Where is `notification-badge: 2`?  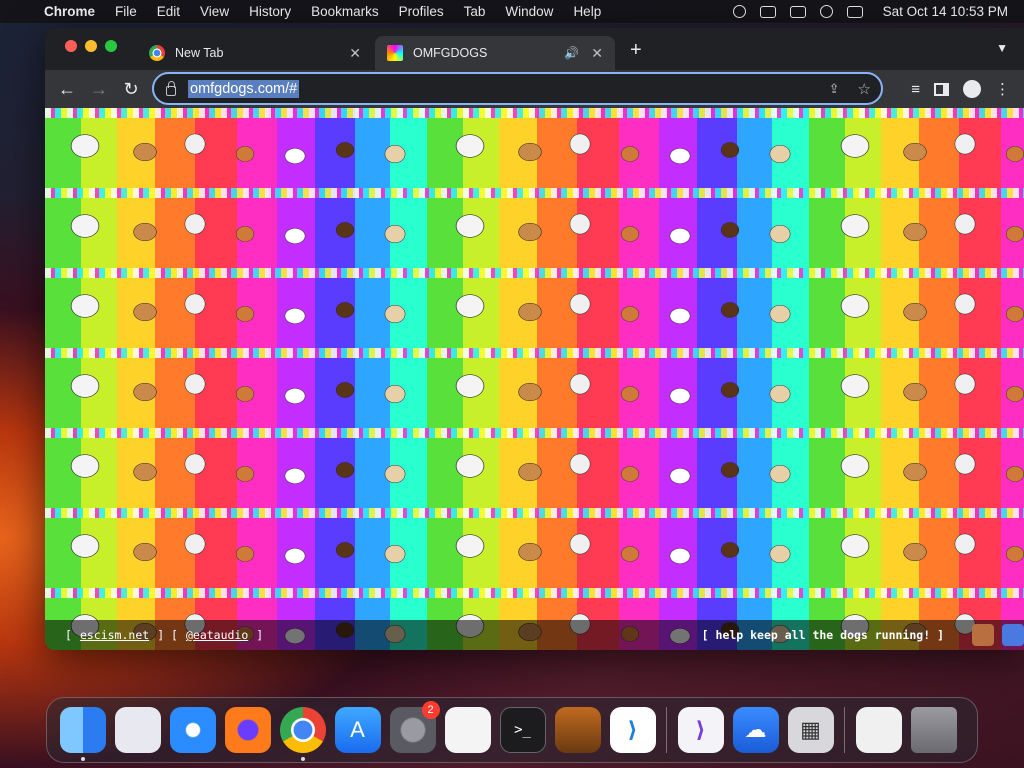 notification-badge: 2 is located at coordinates (430, 710).